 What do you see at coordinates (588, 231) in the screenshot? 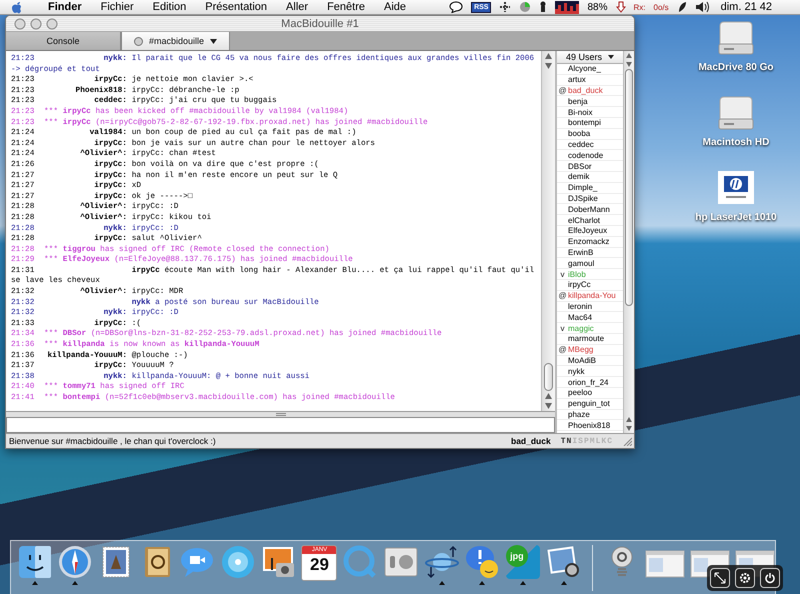
I see `user-name: ElfeJoyeux` at bounding box center [588, 231].